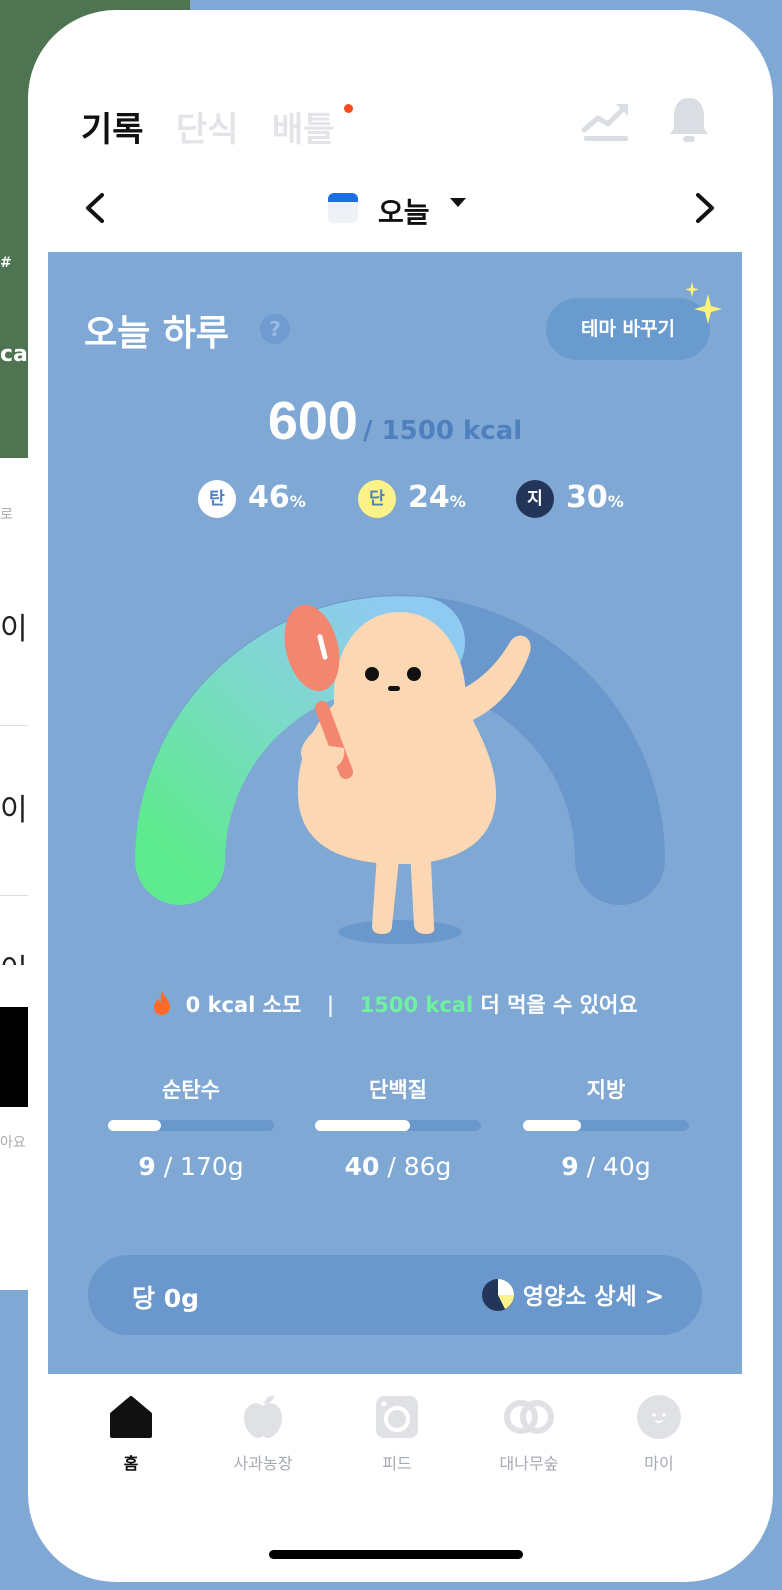  I want to click on profile-icon, so click(659, 1417).